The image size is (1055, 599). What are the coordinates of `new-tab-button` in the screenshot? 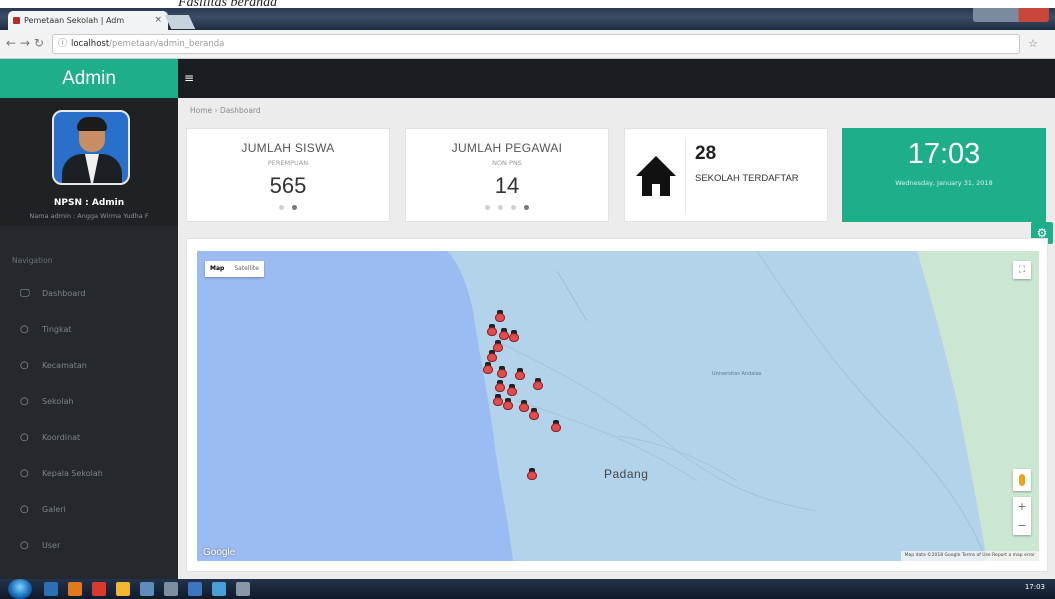 It's located at (180, 22).